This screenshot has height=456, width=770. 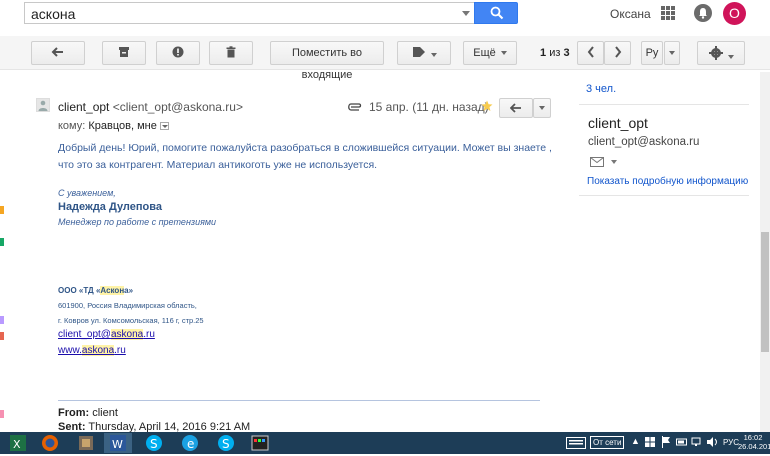 I want to click on mail-toolbar: Поместить во входящие Ещё 1 из 3 Ру, so click(x=385, y=58).